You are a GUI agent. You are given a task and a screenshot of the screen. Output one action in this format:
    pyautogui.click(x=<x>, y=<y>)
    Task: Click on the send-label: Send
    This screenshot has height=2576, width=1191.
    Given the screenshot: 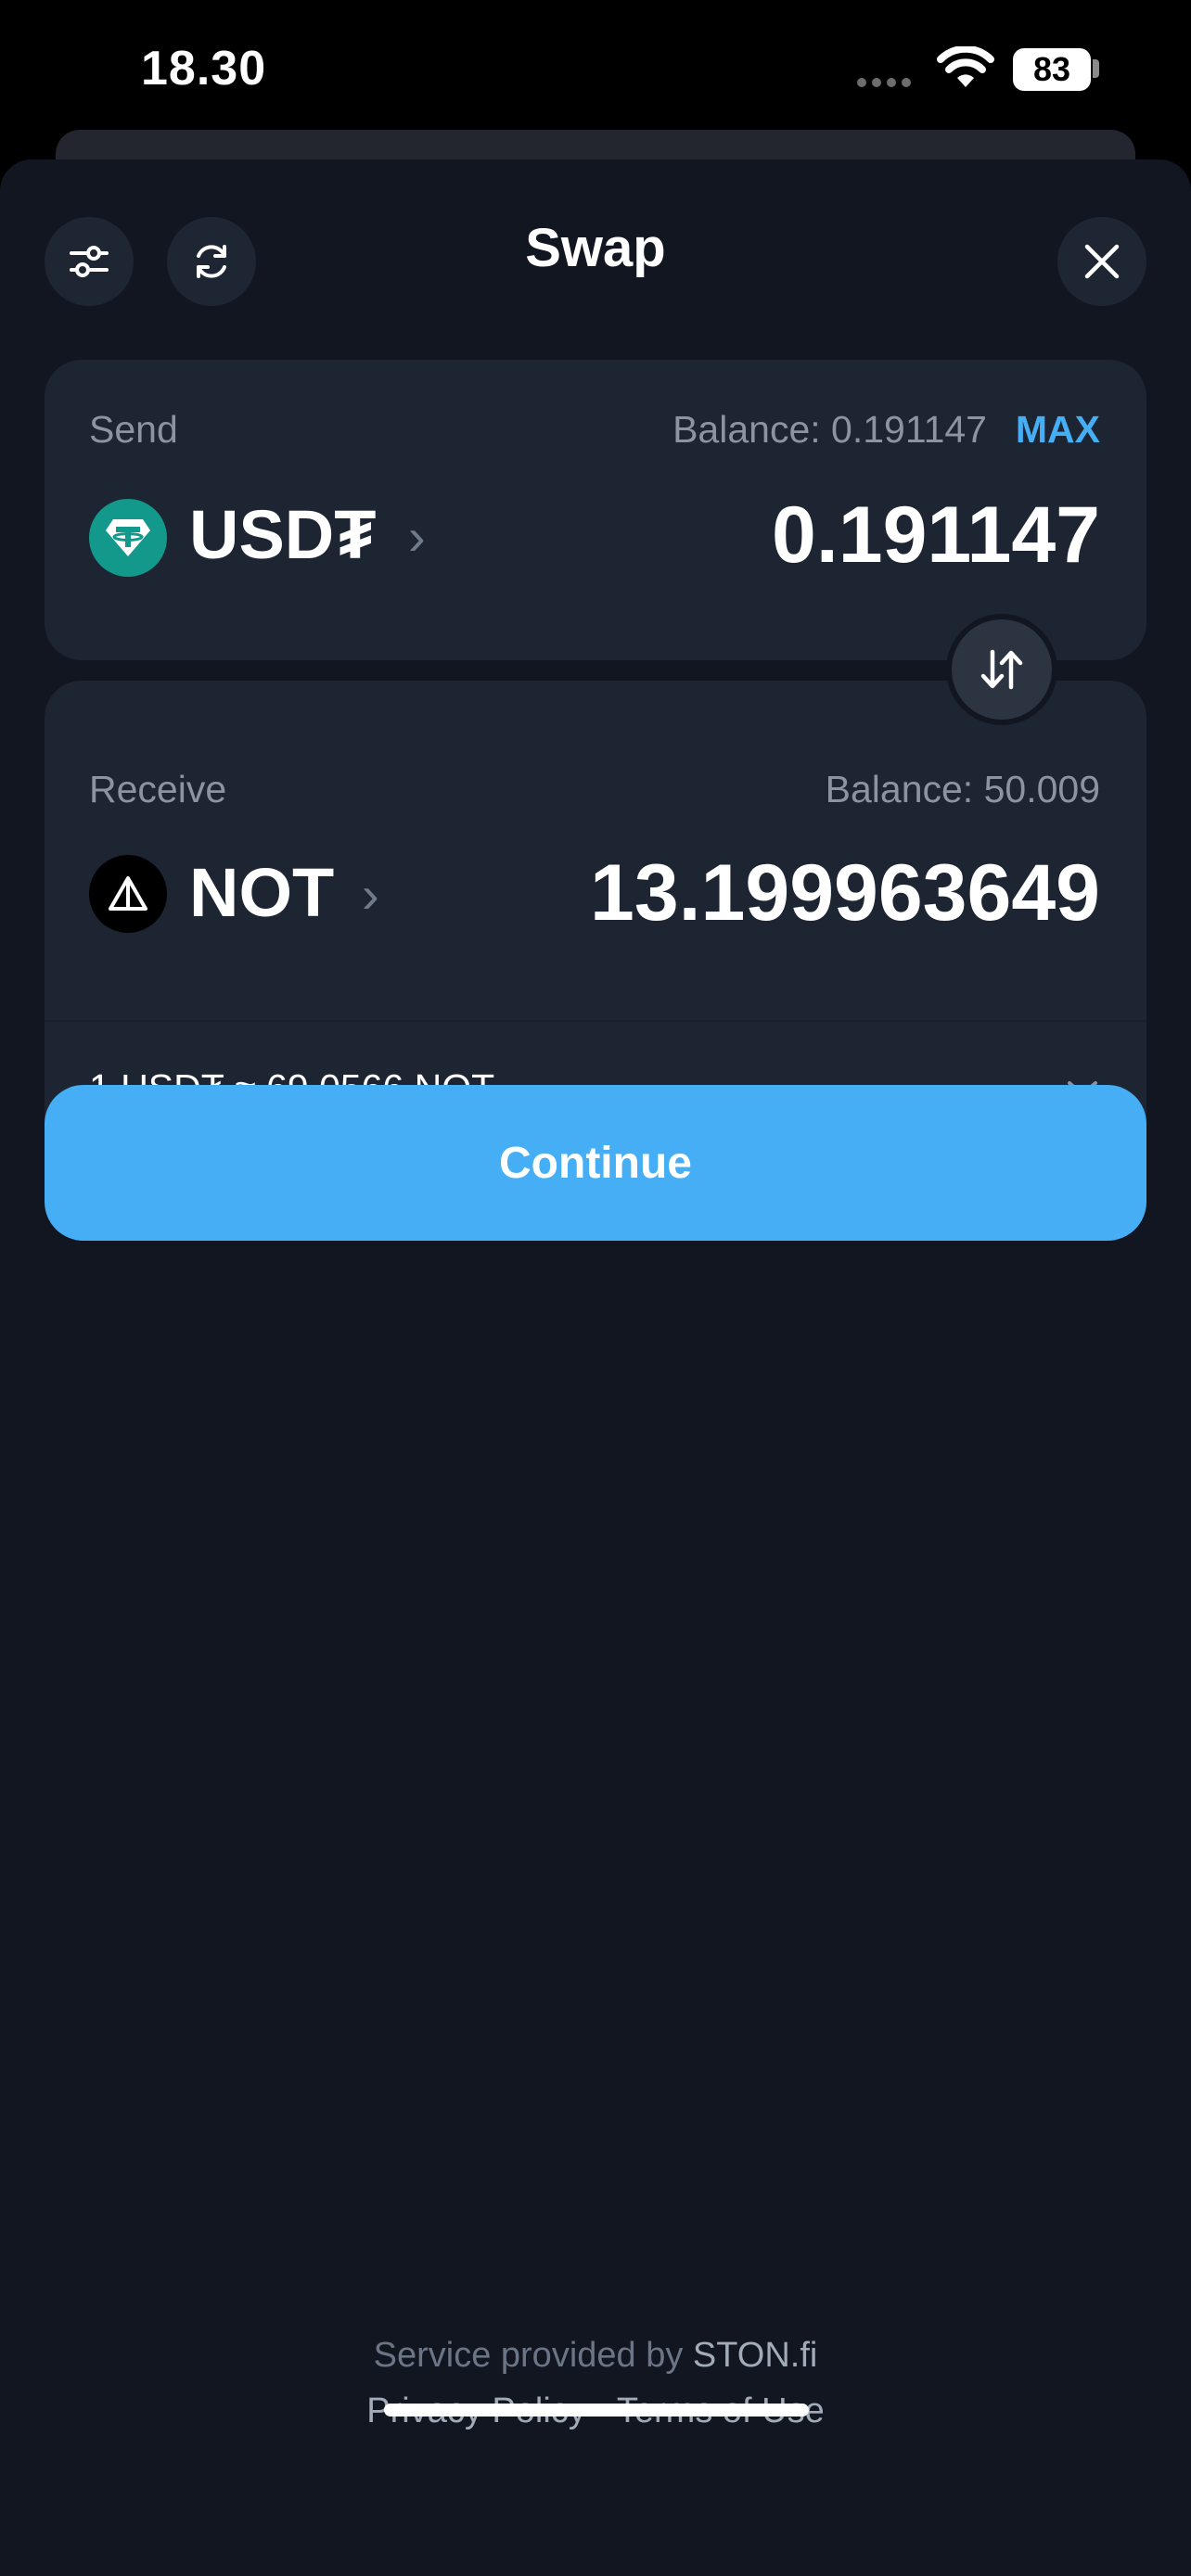 What is the action you would take?
    pyautogui.click(x=133, y=430)
    